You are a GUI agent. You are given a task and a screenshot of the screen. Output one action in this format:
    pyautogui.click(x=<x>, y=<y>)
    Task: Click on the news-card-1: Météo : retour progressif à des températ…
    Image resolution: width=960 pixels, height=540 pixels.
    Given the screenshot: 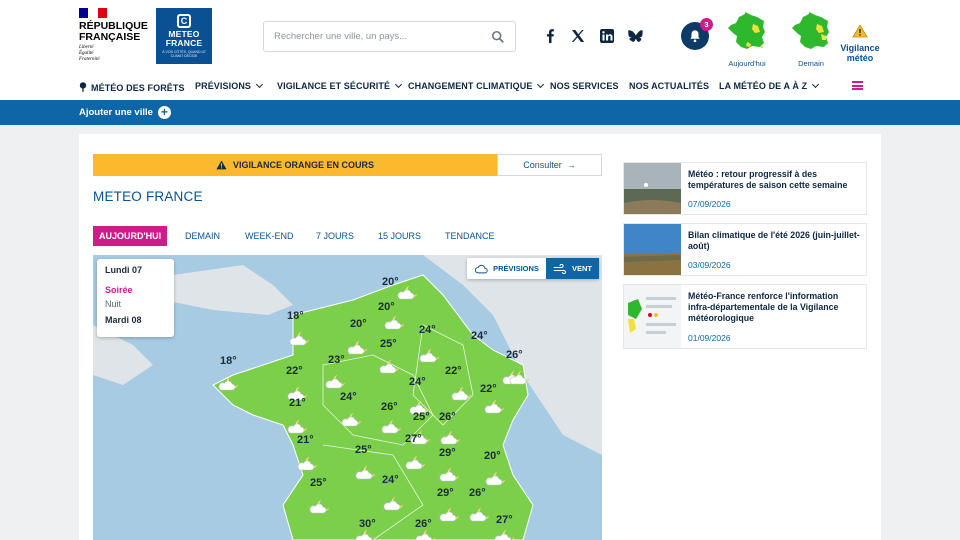 What is the action you would take?
    pyautogui.click(x=745, y=188)
    